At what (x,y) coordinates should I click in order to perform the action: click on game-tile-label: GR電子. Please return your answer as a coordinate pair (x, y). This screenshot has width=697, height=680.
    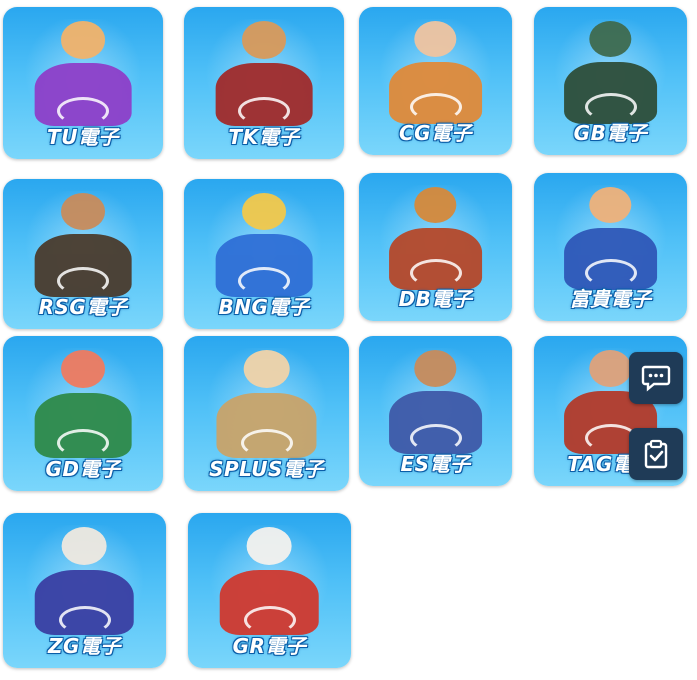
    Looking at the image, I should click on (269, 646).